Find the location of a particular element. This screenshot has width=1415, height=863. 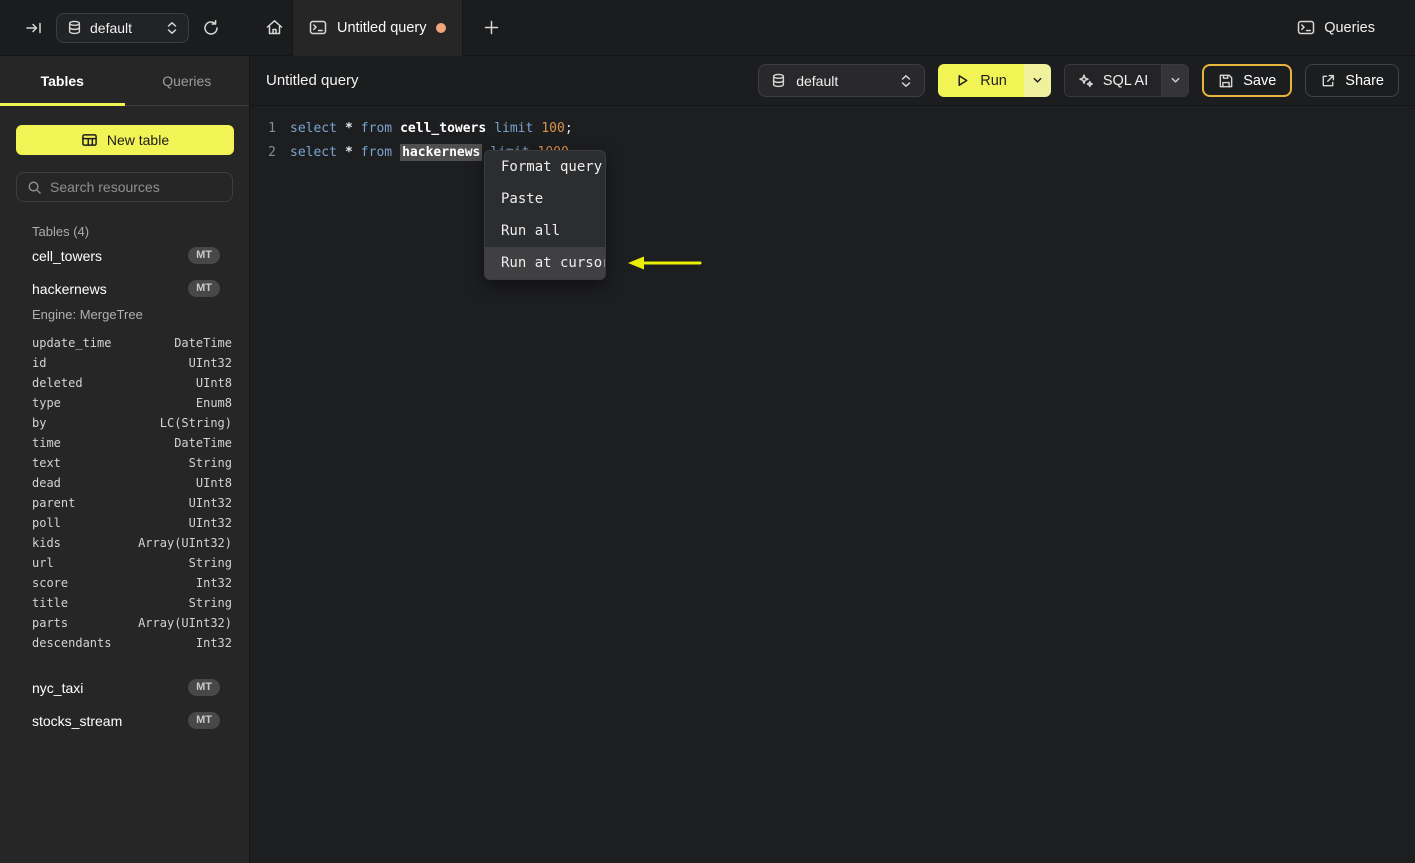

sql-keyword: select is located at coordinates (313, 152).